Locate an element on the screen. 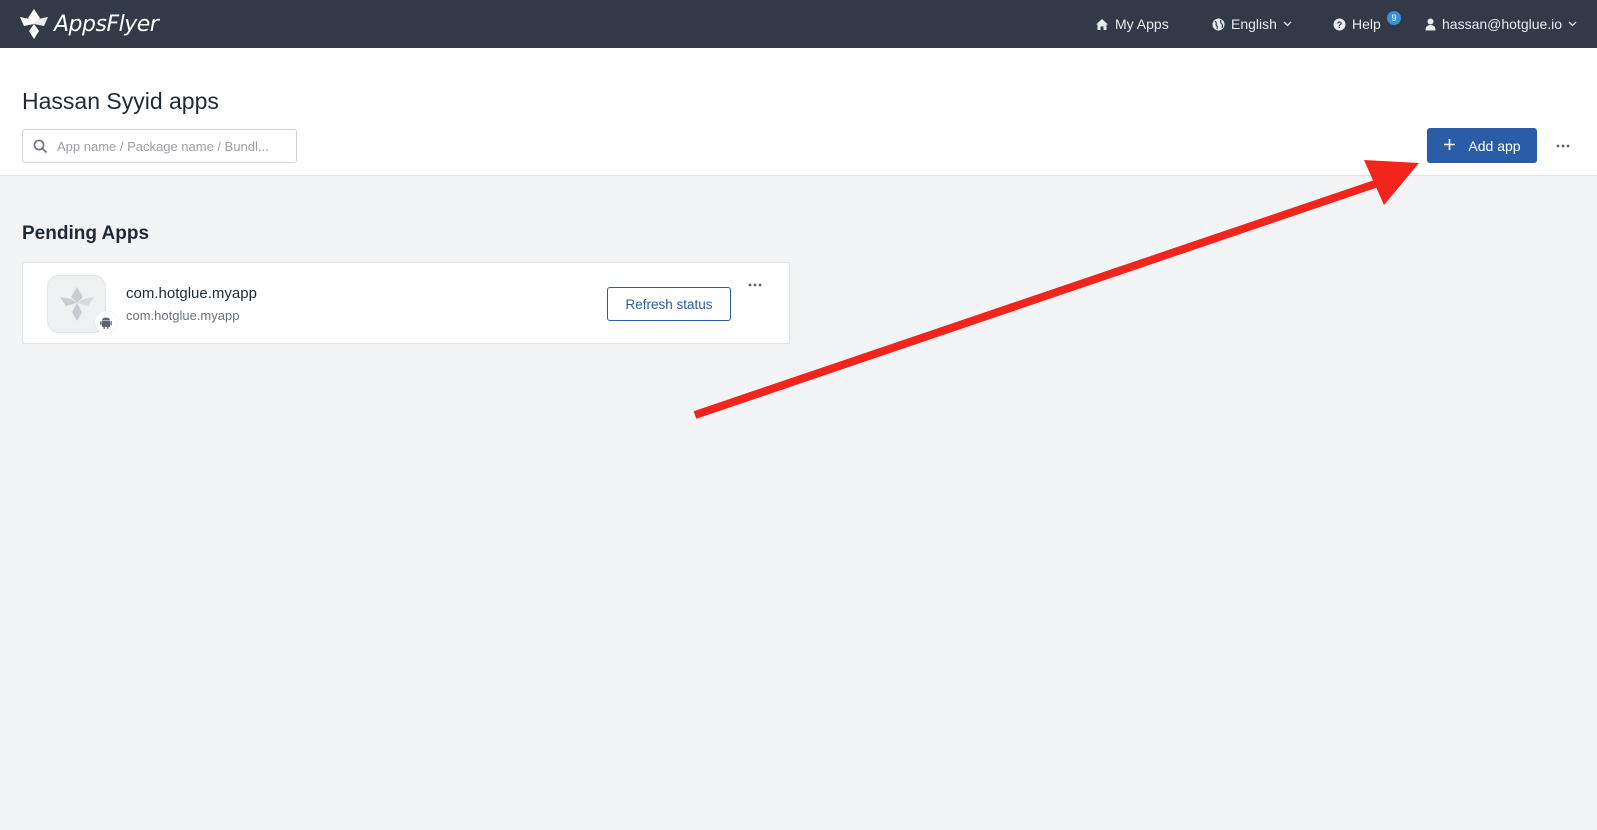 This screenshot has width=1597, height=830. nav-language-label: English is located at coordinates (1254, 24).